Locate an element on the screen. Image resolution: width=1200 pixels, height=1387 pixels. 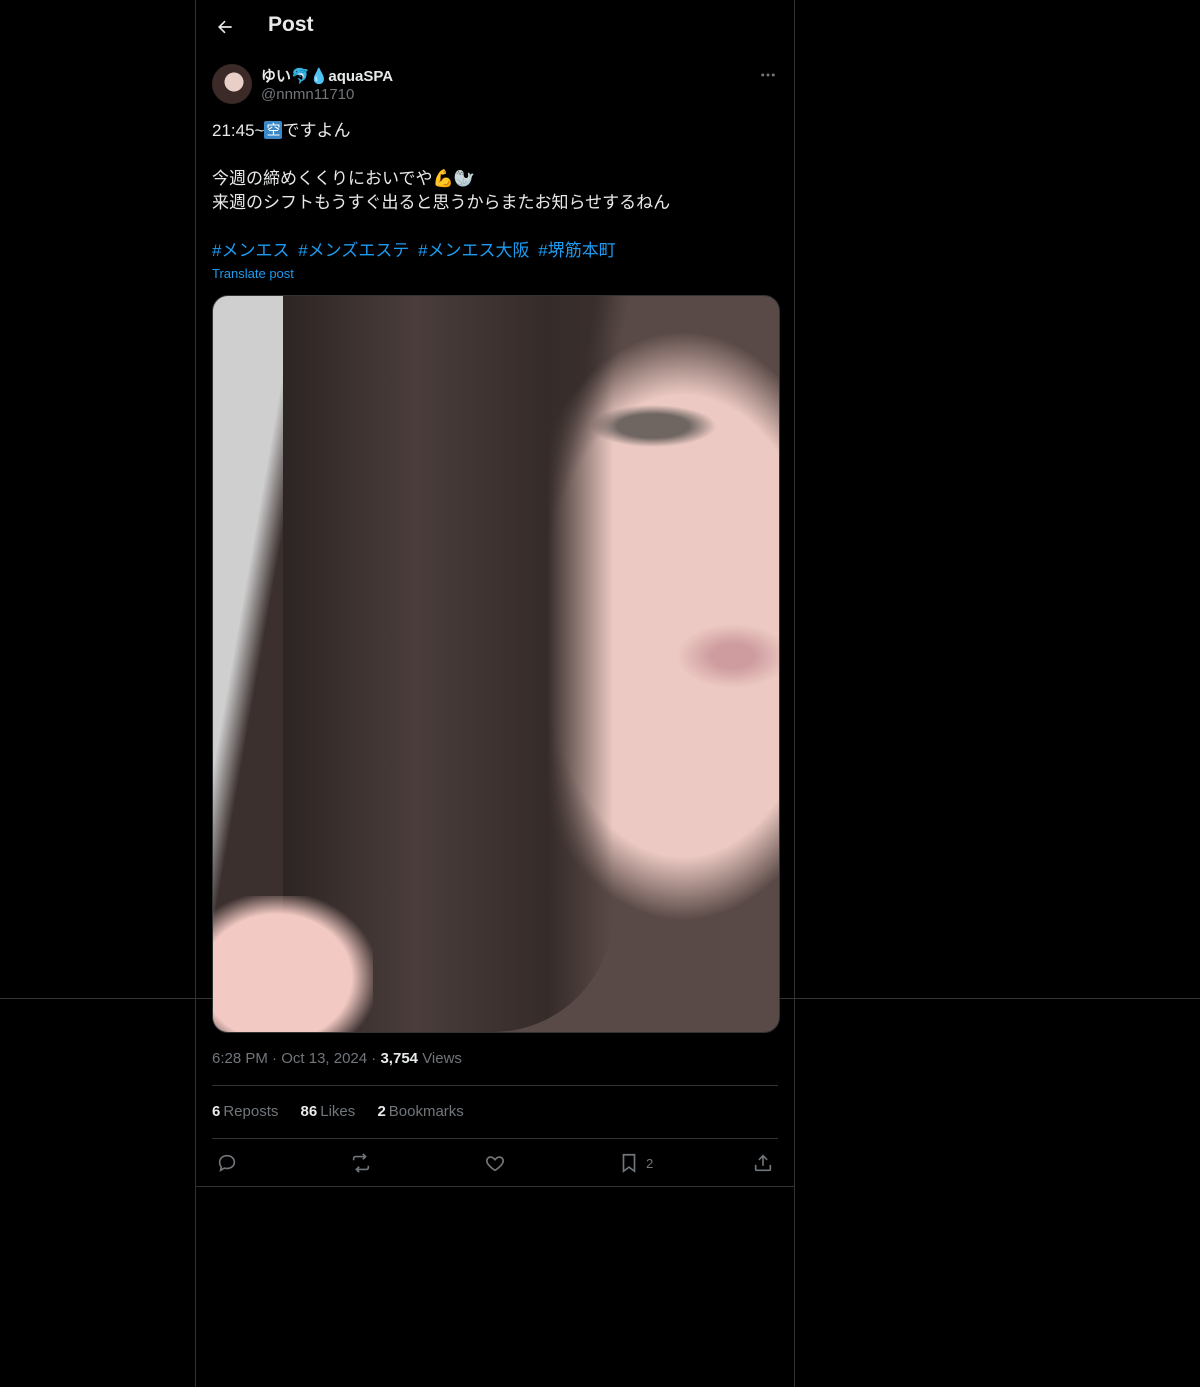
action-bar: 2 is located at coordinates (495, 1163).